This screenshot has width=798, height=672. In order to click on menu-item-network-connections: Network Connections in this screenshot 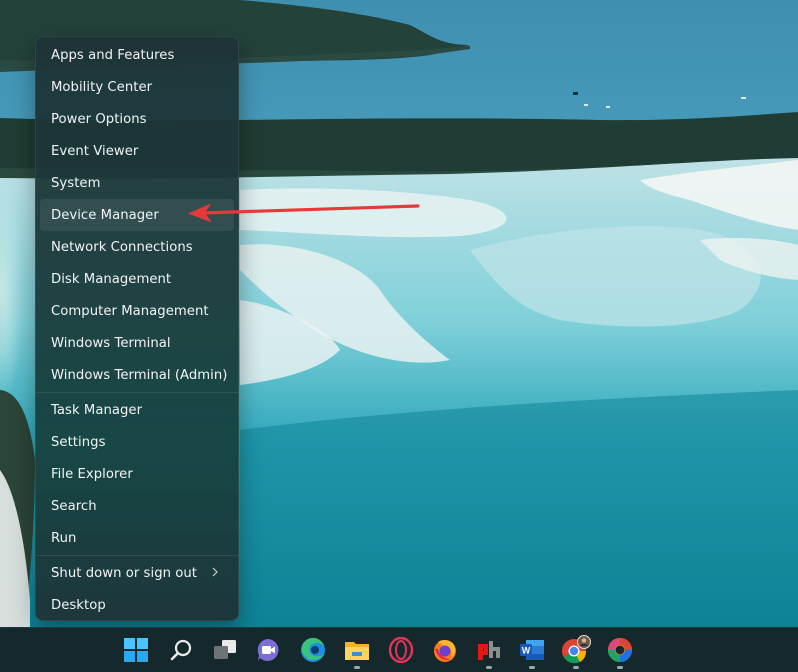, I will do `click(137, 247)`.